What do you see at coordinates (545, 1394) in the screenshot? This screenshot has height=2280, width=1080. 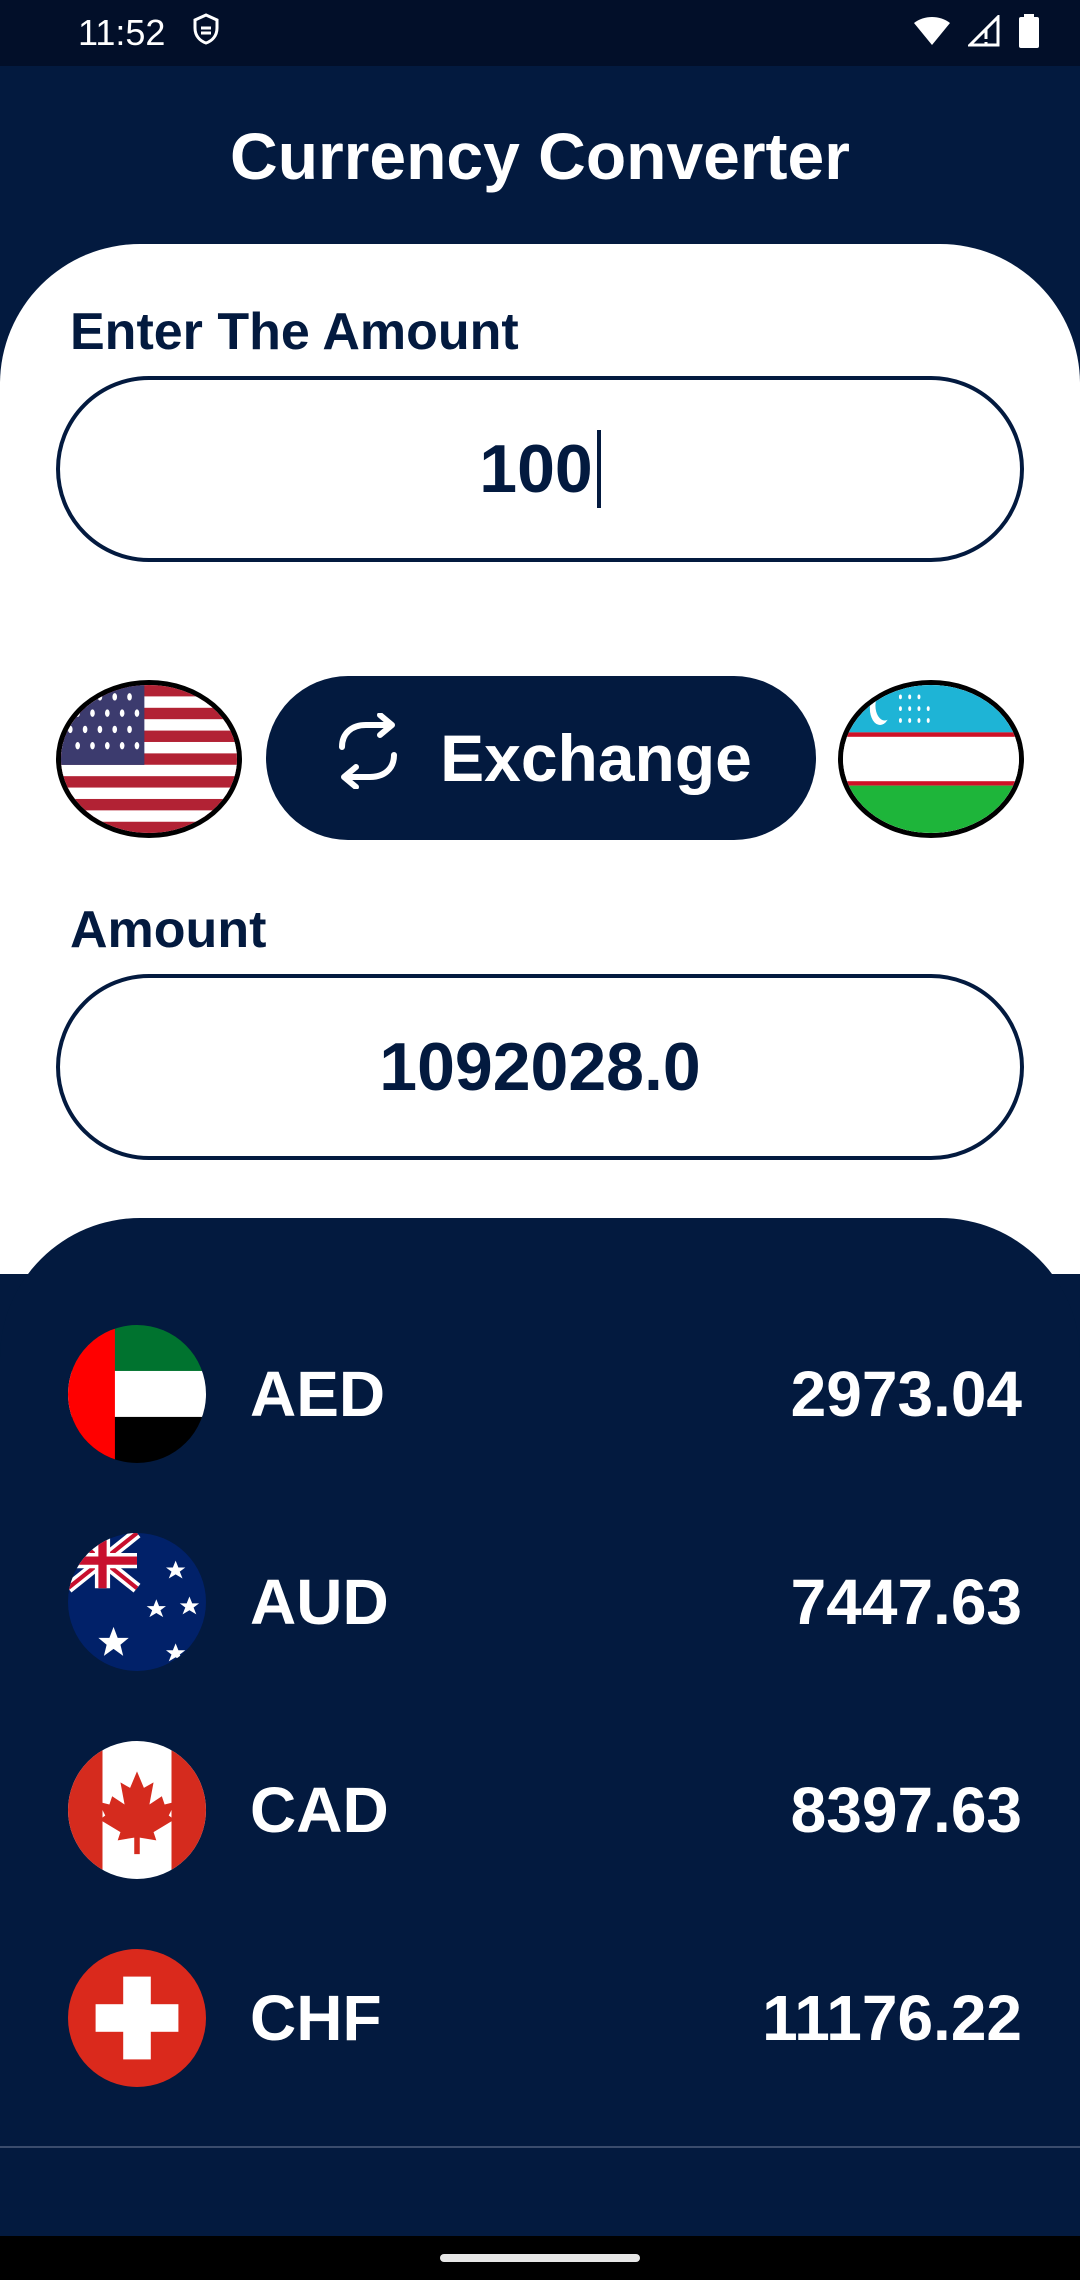 I see `rate-row-aed: AED 2973.04` at bounding box center [545, 1394].